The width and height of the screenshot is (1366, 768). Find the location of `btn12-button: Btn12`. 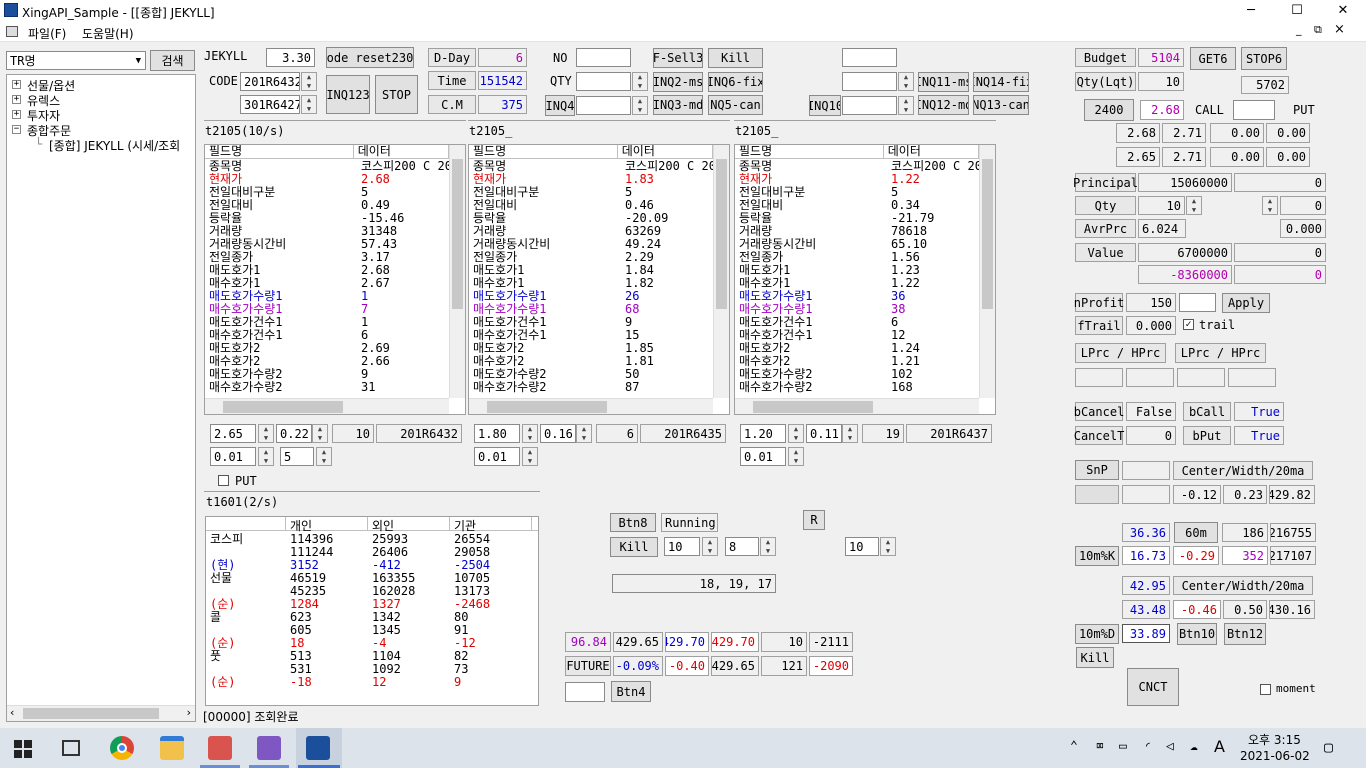

btn12-button: Btn12 is located at coordinates (1245, 634).